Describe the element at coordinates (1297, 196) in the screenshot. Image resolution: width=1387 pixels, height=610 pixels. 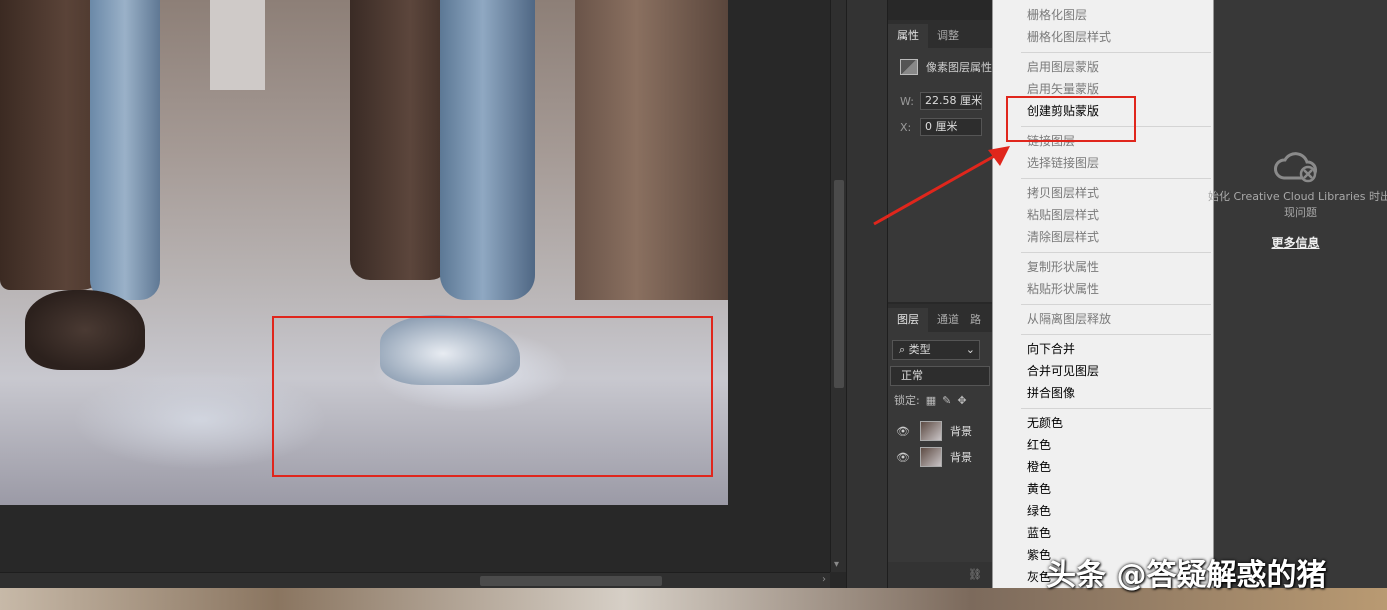
I see `cc-error-line1: 始化 Creative Cloud Libraries 时出` at that location.